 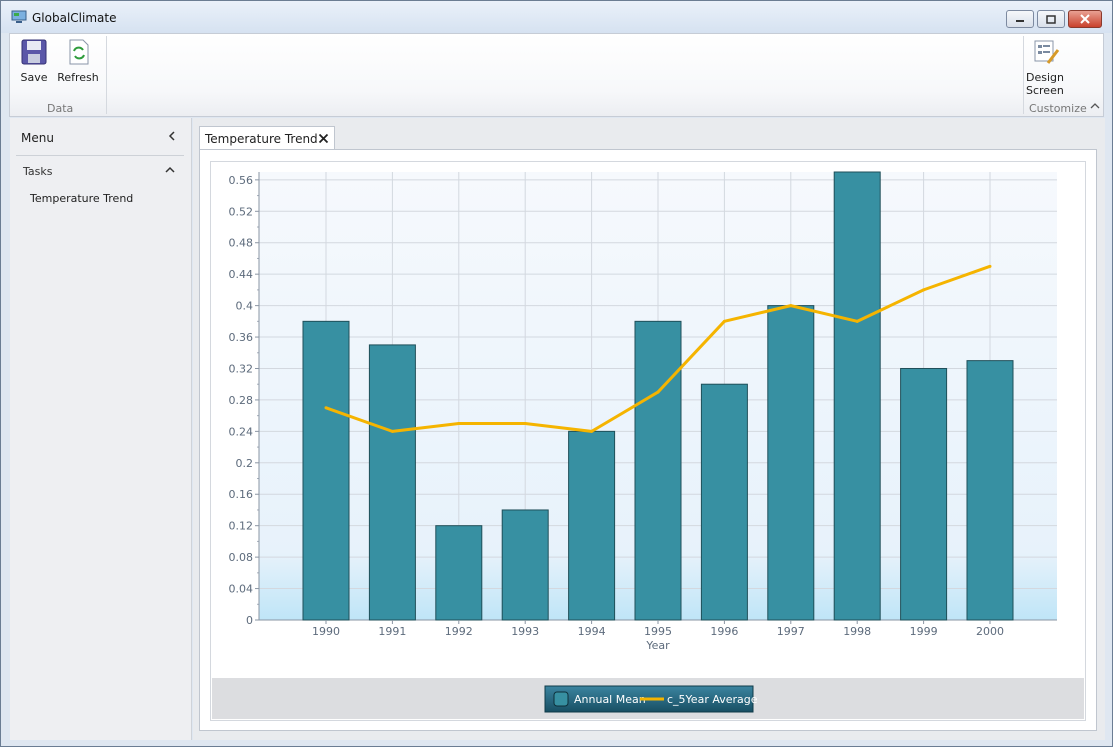 I want to click on x-tick-label: 1996, so click(x=724, y=631).